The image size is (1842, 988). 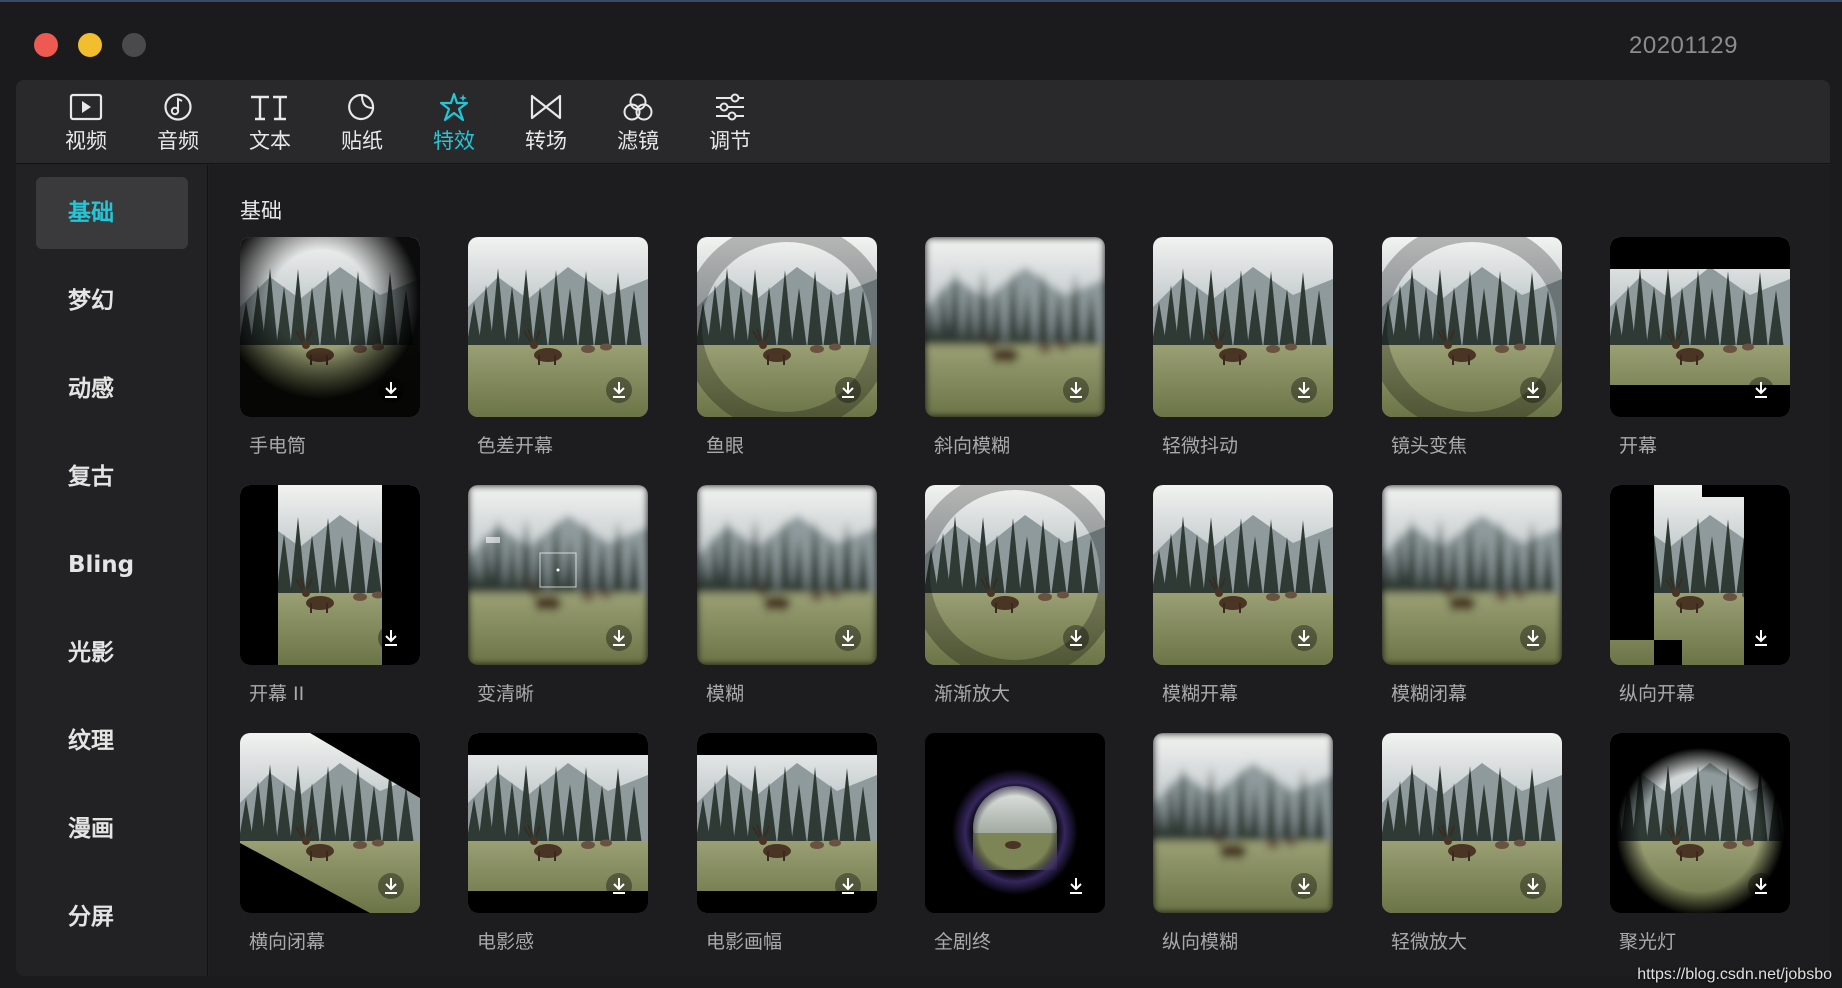 I want to click on tab-sticker: 贴纸, so click(x=362, y=123).